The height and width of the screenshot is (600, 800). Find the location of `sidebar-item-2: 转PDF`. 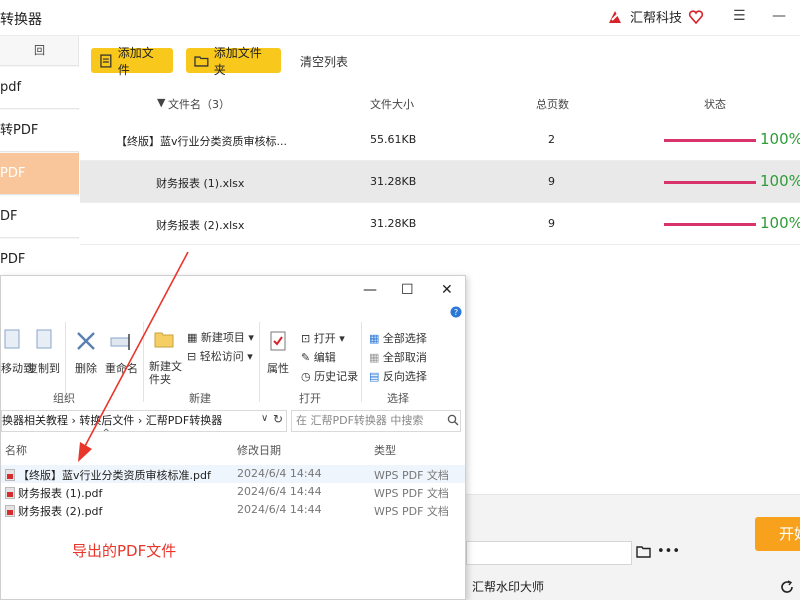

sidebar-item-2: 转PDF is located at coordinates (39, 131).